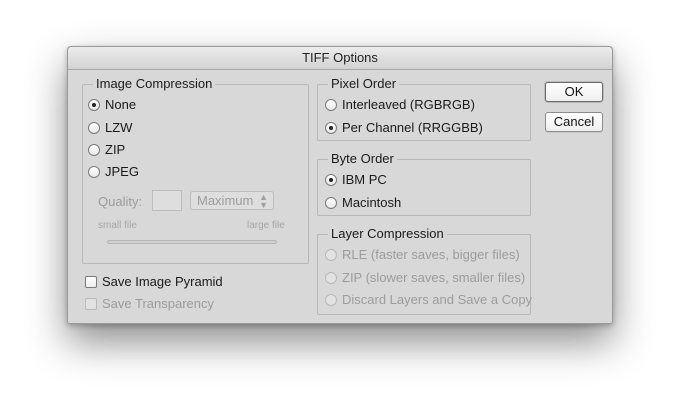 Image resolution: width=680 pixels, height=412 pixels. What do you see at coordinates (387, 234) in the screenshot?
I see `layer-compression-legend: Layer Compression` at bounding box center [387, 234].